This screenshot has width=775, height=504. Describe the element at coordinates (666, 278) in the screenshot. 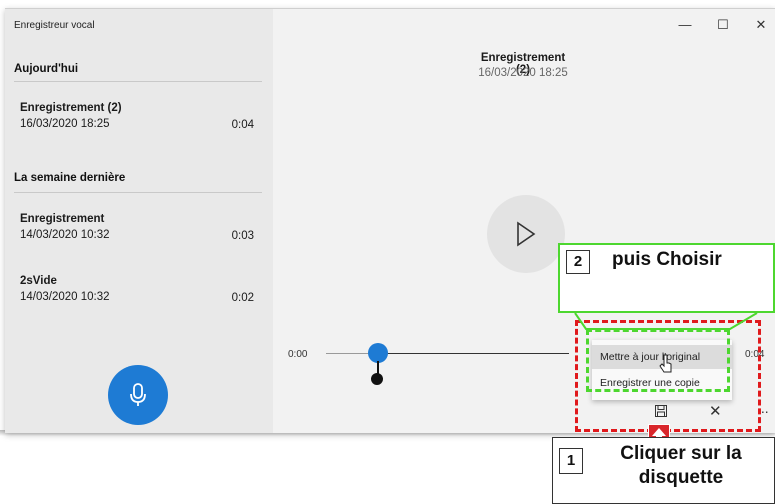

I see `annotation-step-2: 2 puis Choisir` at that location.